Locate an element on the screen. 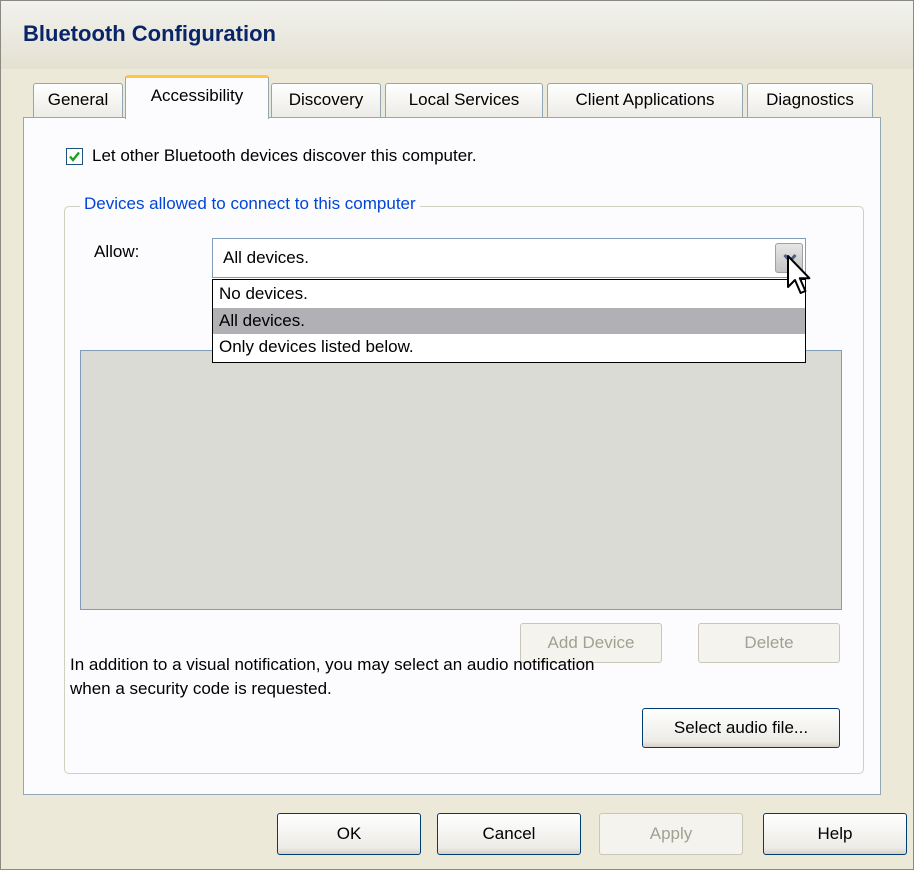 The image size is (914, 870). tab-accessibility: Accessibility is located at coordinates (197, 97).